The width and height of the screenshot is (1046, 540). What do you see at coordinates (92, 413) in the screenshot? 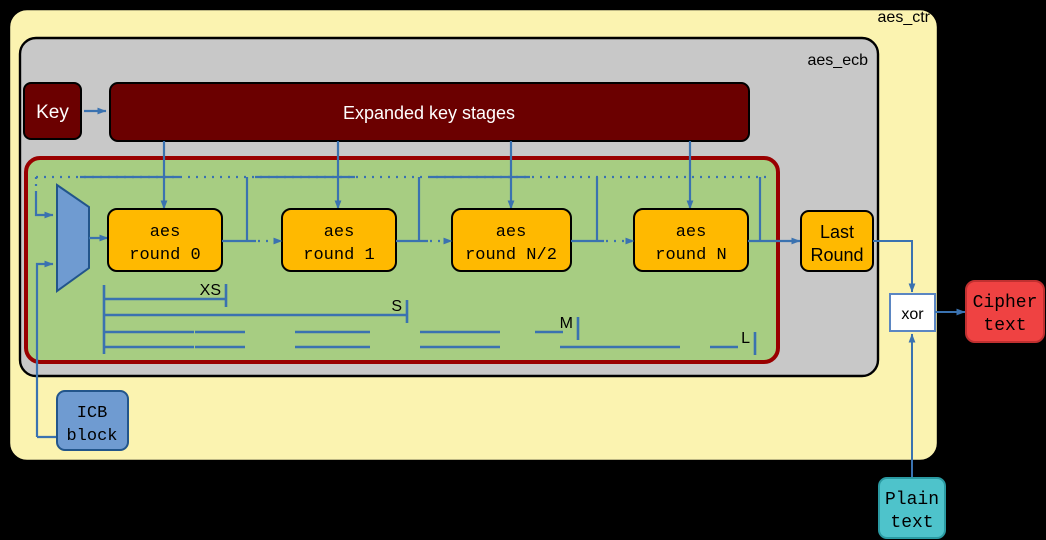
I see `icb-block-line1: ICB` at bounding box center [92, 413].